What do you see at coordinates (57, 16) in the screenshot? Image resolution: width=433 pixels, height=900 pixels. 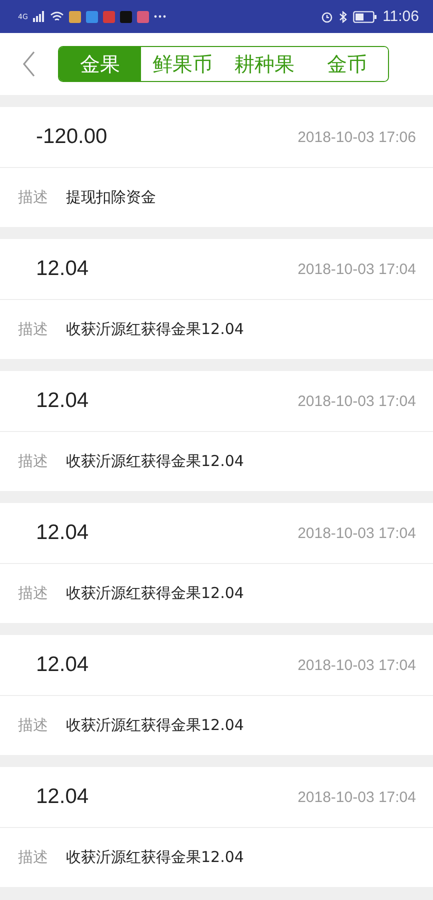 I see `wifi-icon` at bounding box center [57, 16].